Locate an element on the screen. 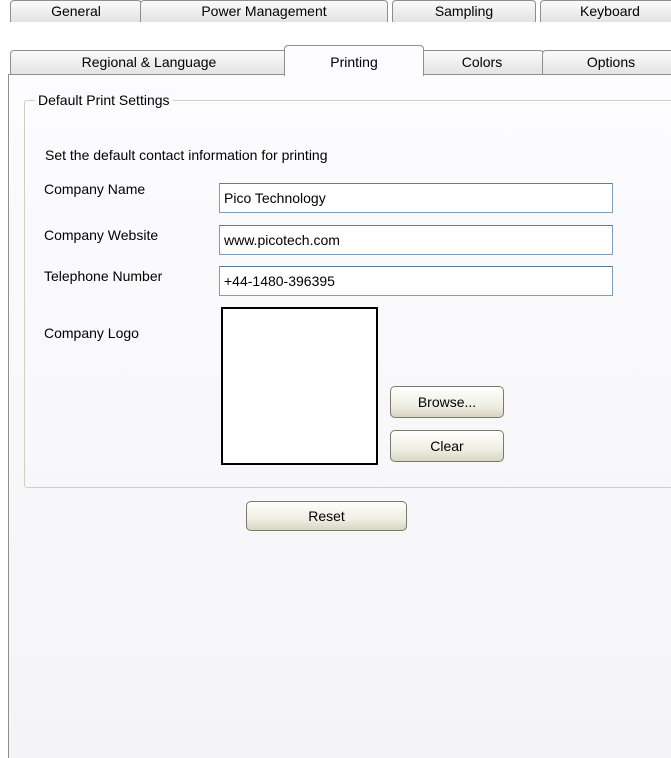  tab-power-management: Power Management is located at coordinates (264, 11).